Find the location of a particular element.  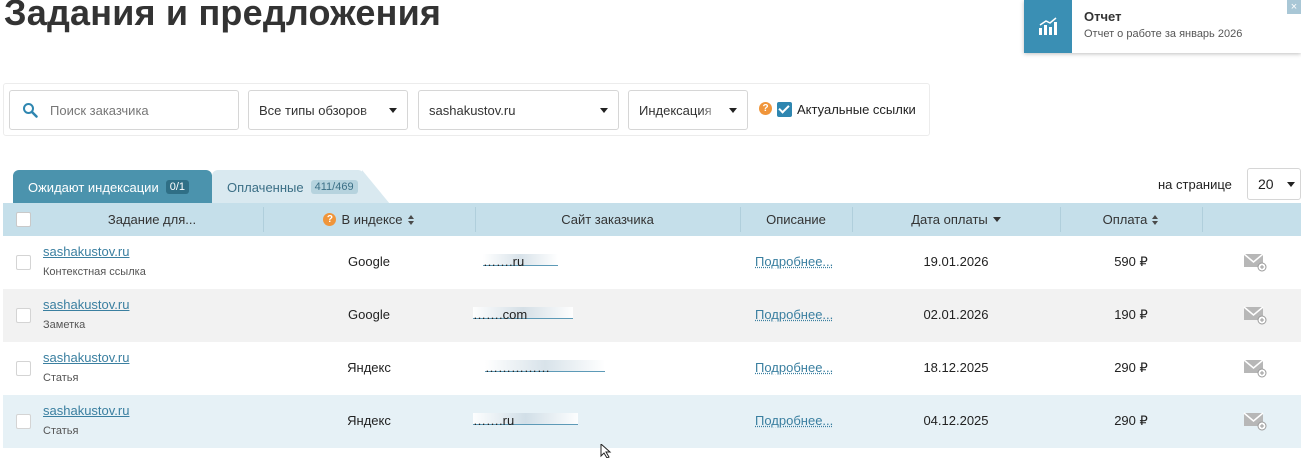

report-notification: Отчет Отчет о работе за январь 2026 × is located at coordinates (1162, 26).